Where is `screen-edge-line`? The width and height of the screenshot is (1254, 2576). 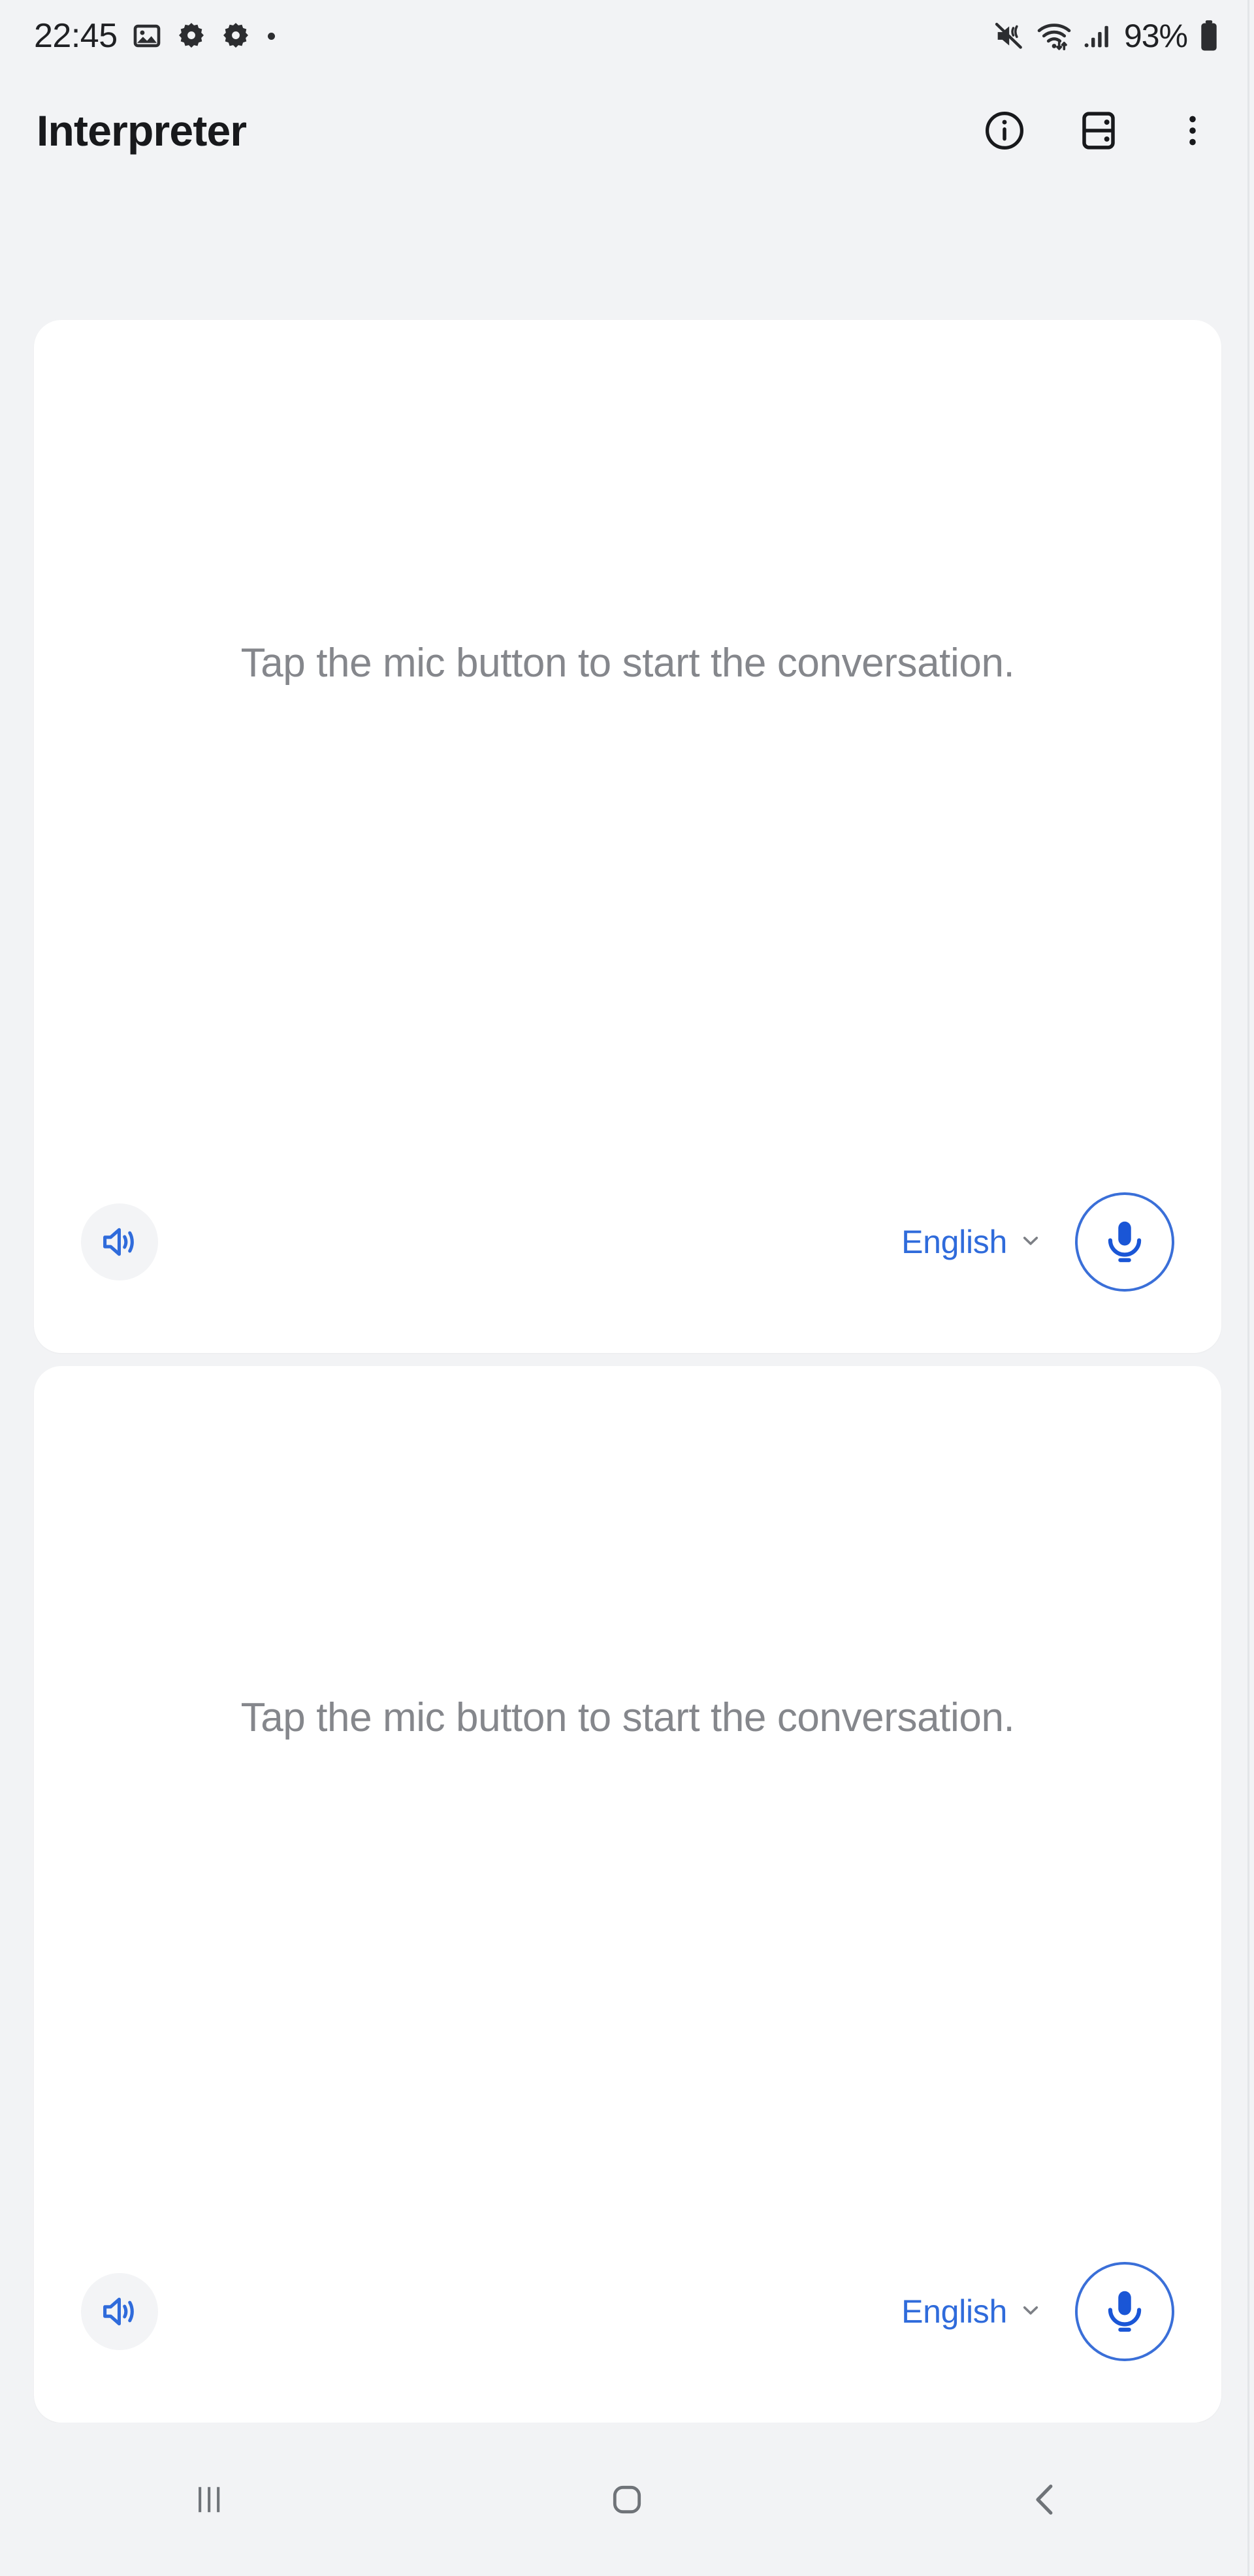 screen-edge-line is located at coordinates (1248, 1288).